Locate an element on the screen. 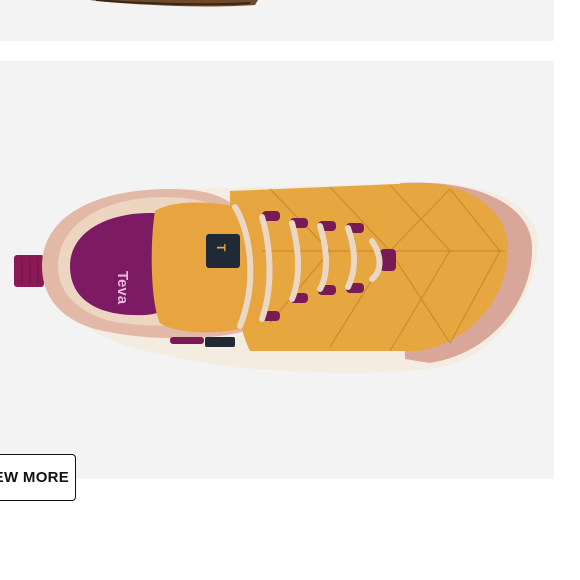 This screenshot has width=580, height=580. view-more-button: VIEW MORE is located at coordinates (38, 477).